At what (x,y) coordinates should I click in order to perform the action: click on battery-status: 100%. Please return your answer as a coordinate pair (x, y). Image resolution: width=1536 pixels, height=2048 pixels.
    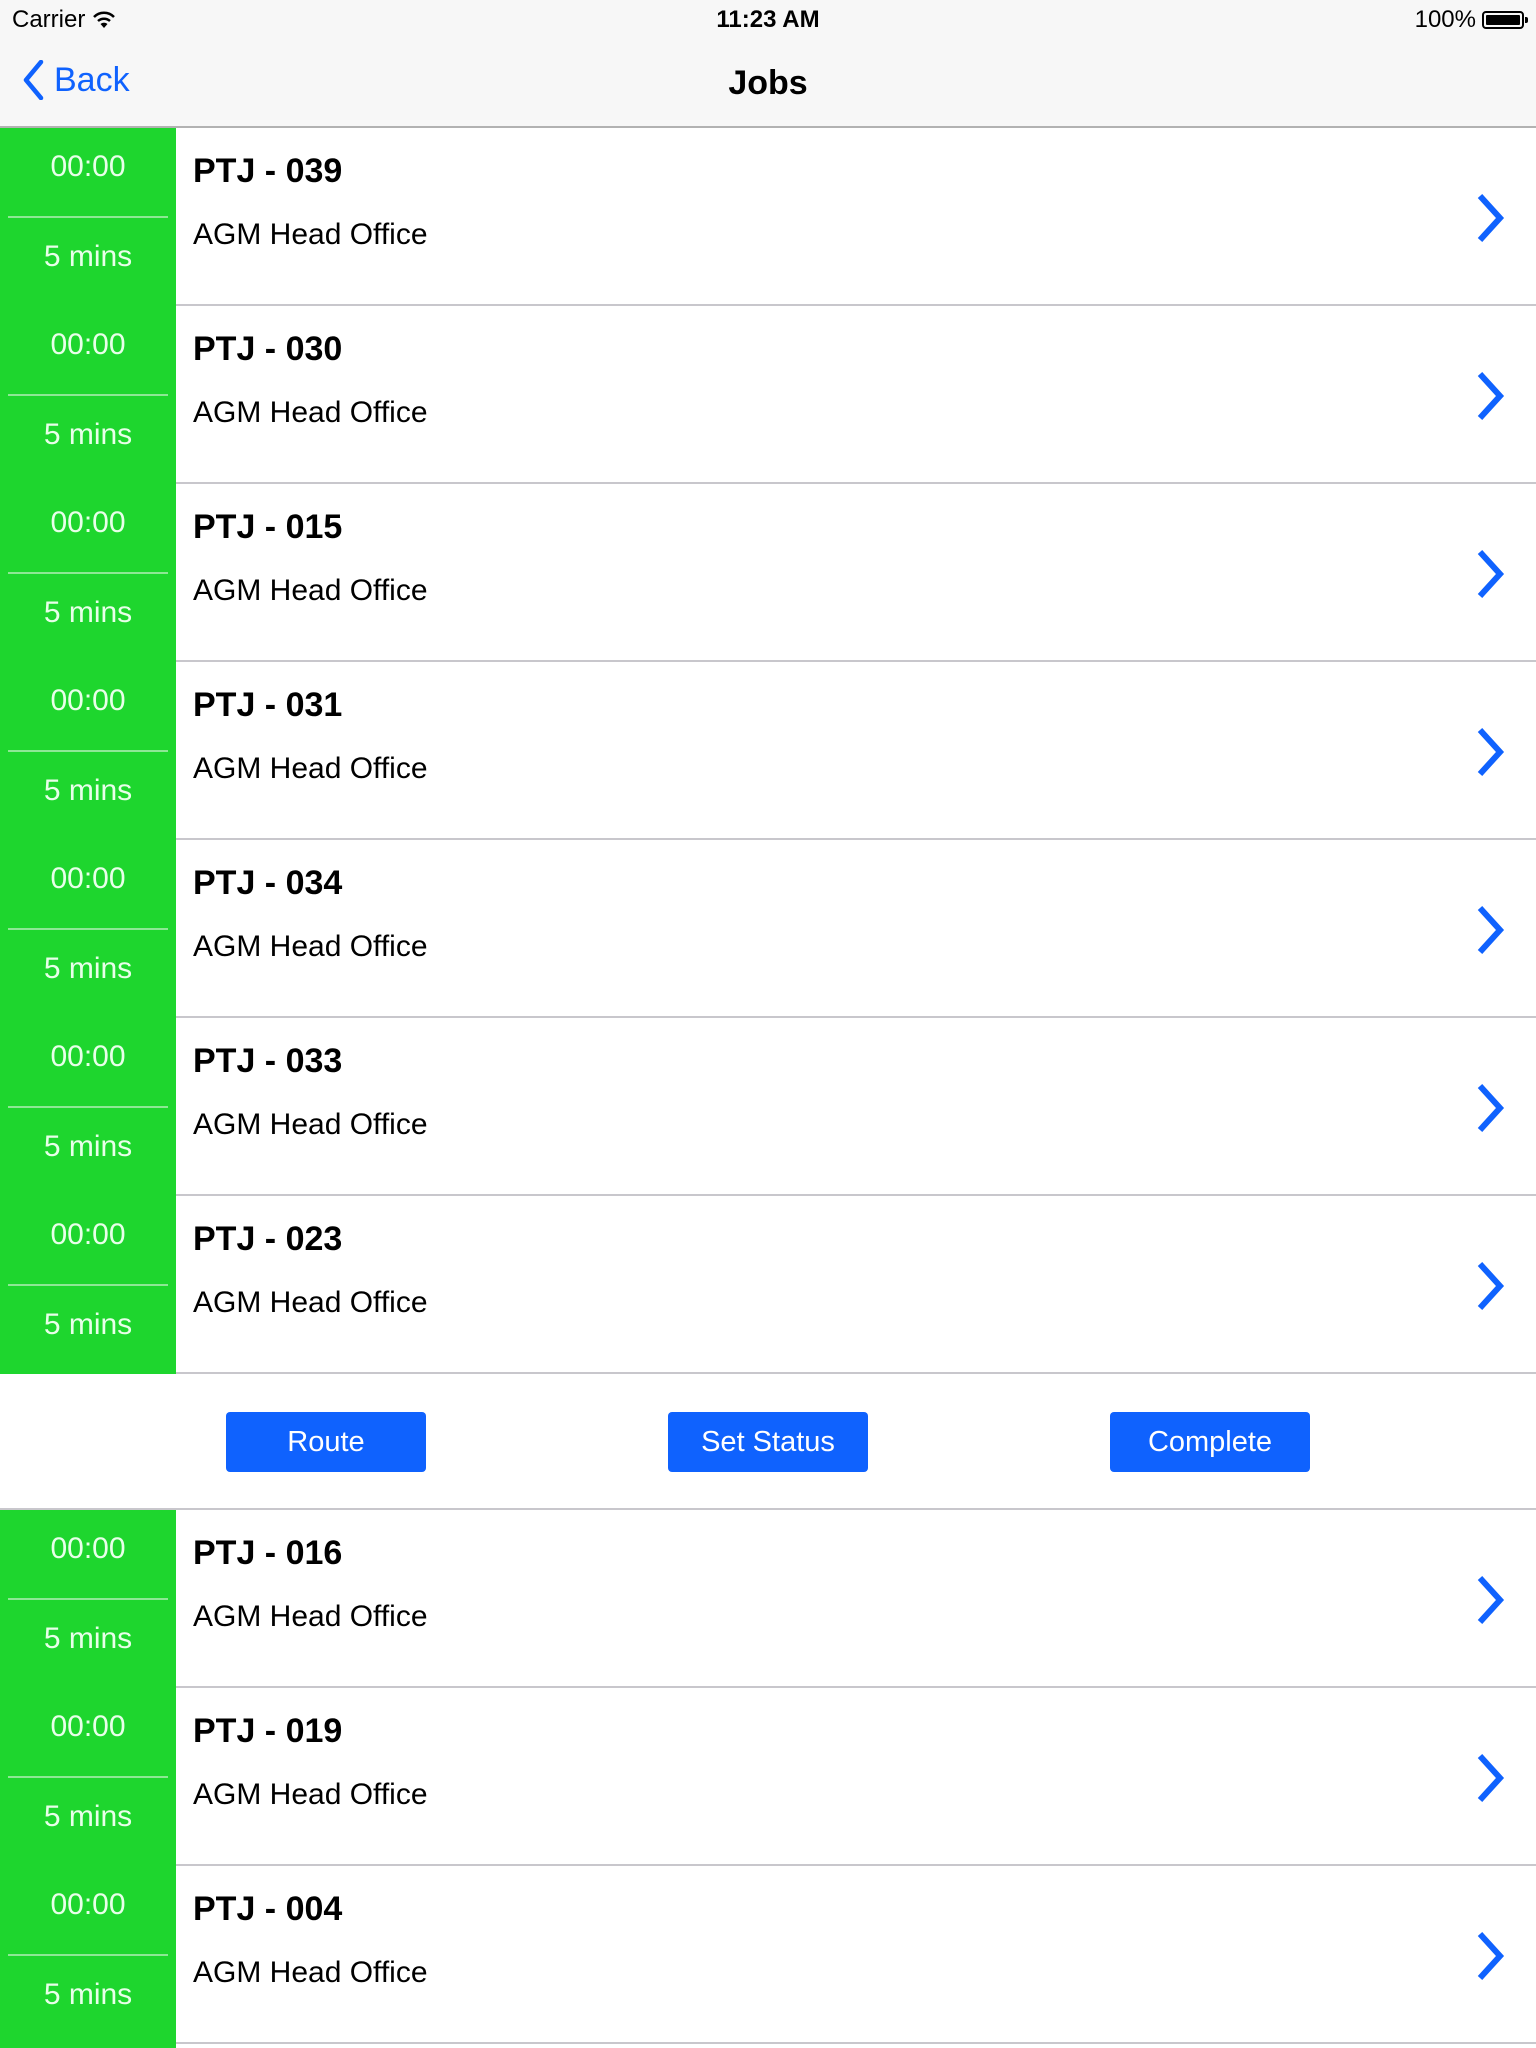
    Looking at the image, I should click on (1471, 20).